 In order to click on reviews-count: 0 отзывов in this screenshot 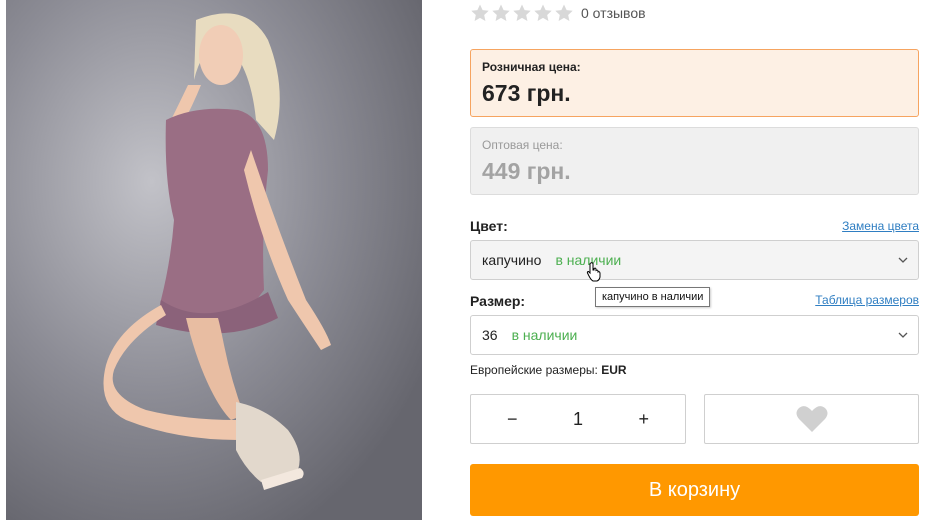, I will do `click(613, 13)`.